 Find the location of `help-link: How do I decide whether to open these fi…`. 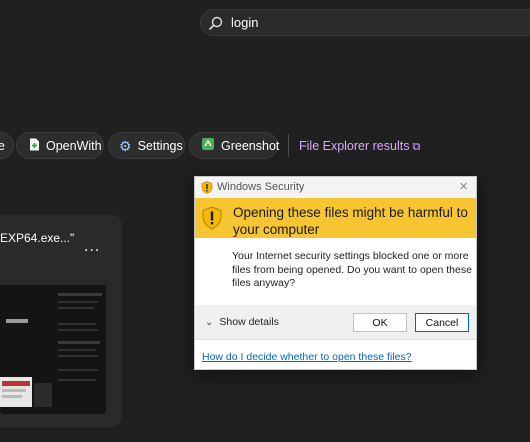

help-link: How do I decide whether to open these fi… is located at coordinates (307, 357).